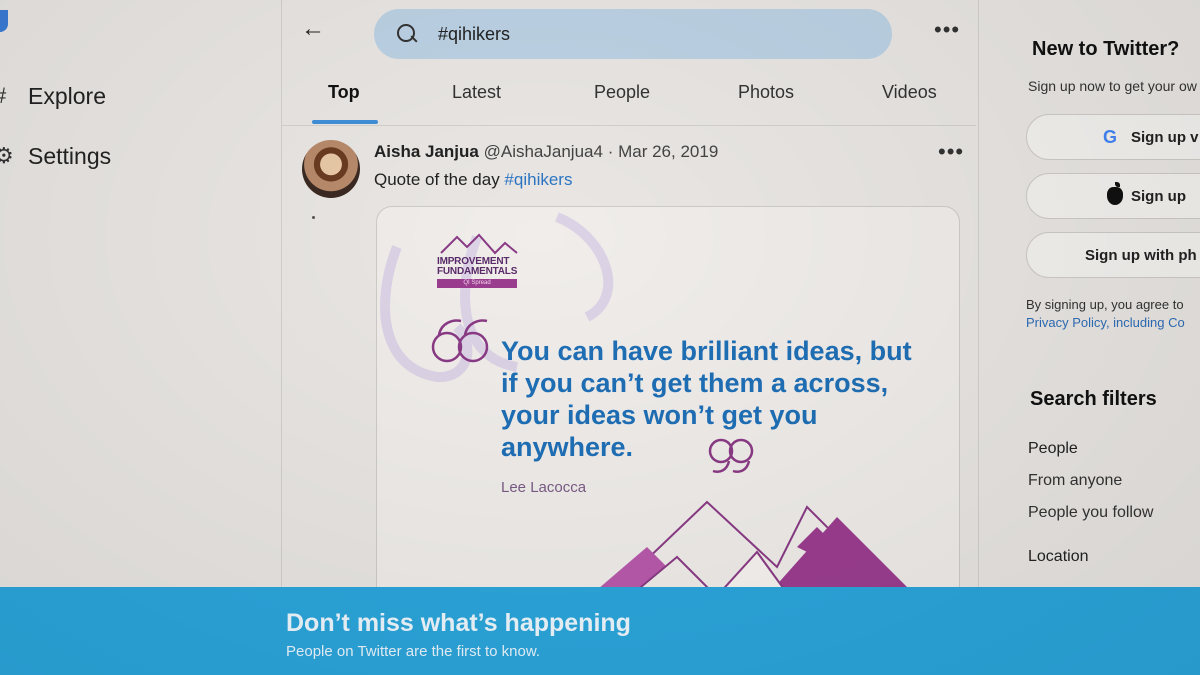  Describe the element at coordinates (7, 96) in the screenshot. I see `hashtag-icon: #` at that location.